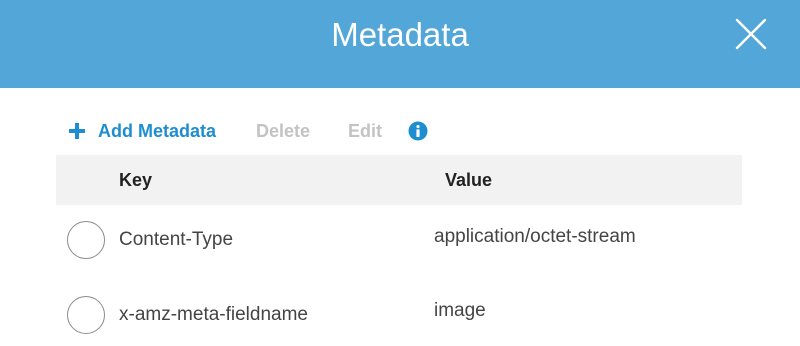 The height and width of the screenshot is (346, 800). Describe the element at coordinates (248, 131) in the screenshot. I see `metadata-toolbar: Add Metadata Delete Edit` at that location.